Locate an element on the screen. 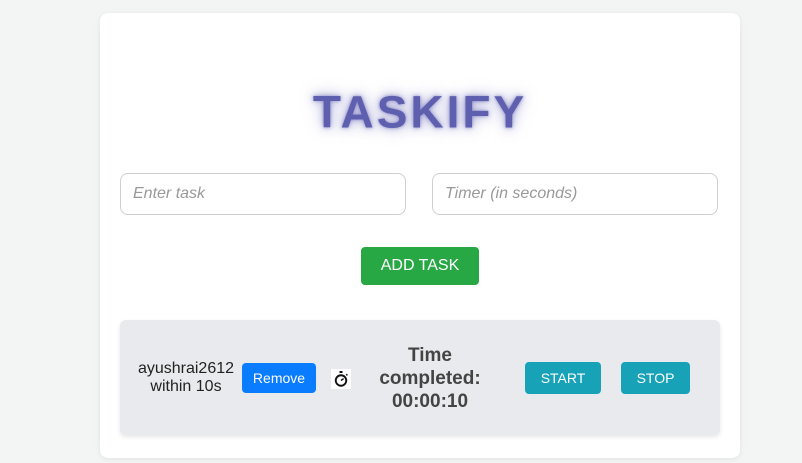 This screenshot has width=802, height=463. stop-button: STOP is located at coordinates (655, 378).